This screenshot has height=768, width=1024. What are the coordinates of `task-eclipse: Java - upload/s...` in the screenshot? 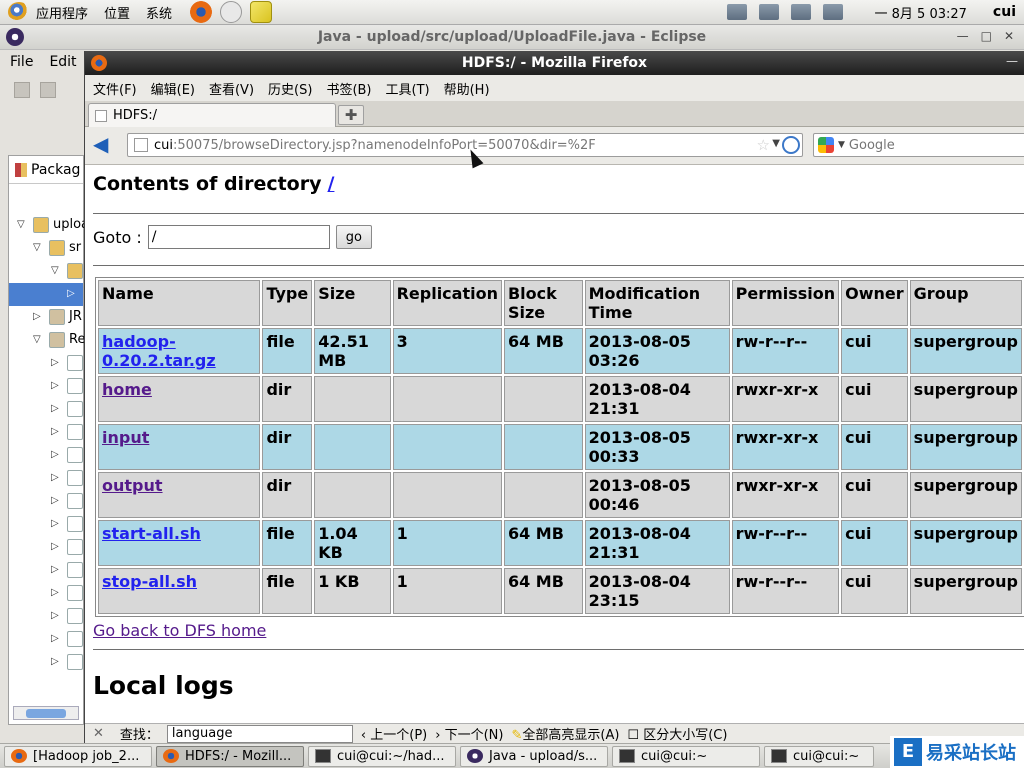 It's located at (534, 756).